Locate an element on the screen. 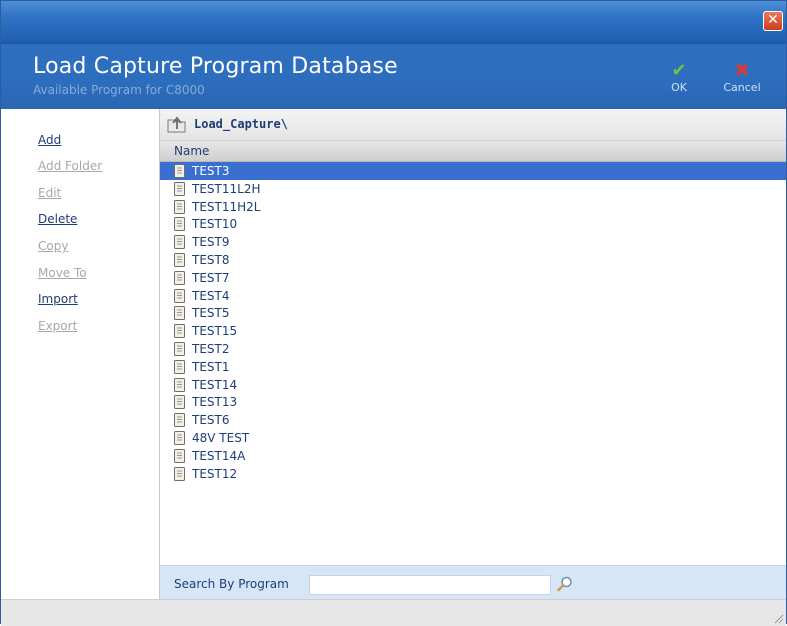 The image size is (787, 626). table-row: TEST7 is located at coordinates (473, 278).